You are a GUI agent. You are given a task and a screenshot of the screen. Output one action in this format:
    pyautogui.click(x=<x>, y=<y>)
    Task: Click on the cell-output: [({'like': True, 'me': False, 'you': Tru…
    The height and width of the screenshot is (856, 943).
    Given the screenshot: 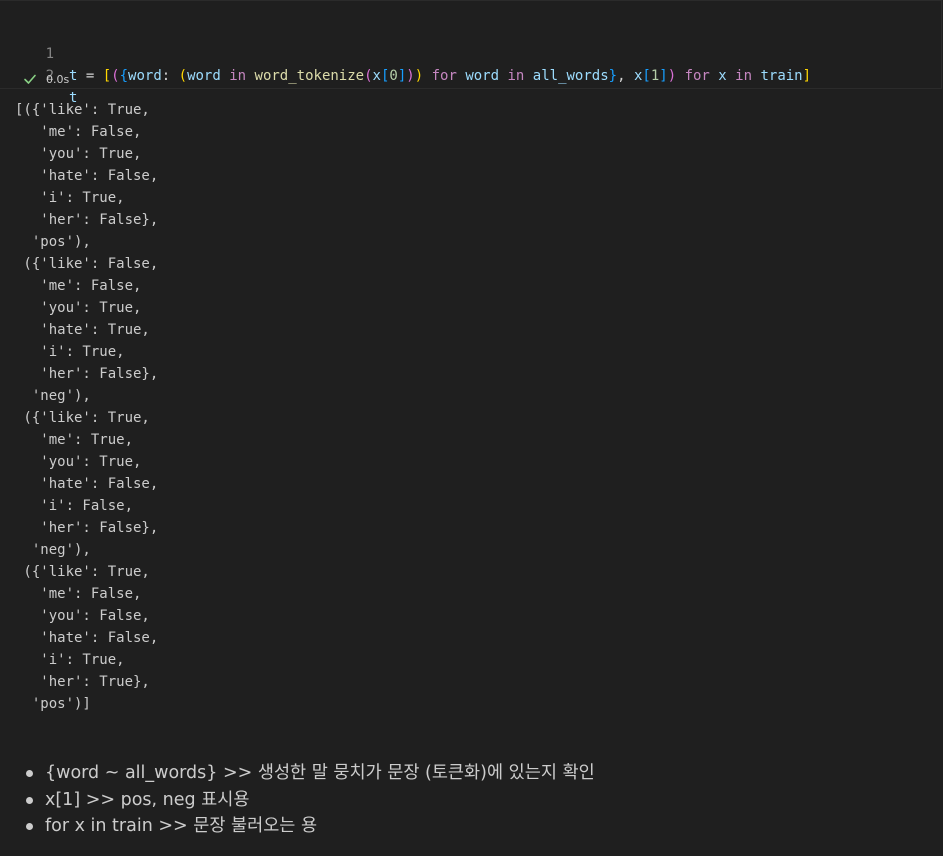 What is the action you would take?
    pyautogui.click(x=87, y=407)
    